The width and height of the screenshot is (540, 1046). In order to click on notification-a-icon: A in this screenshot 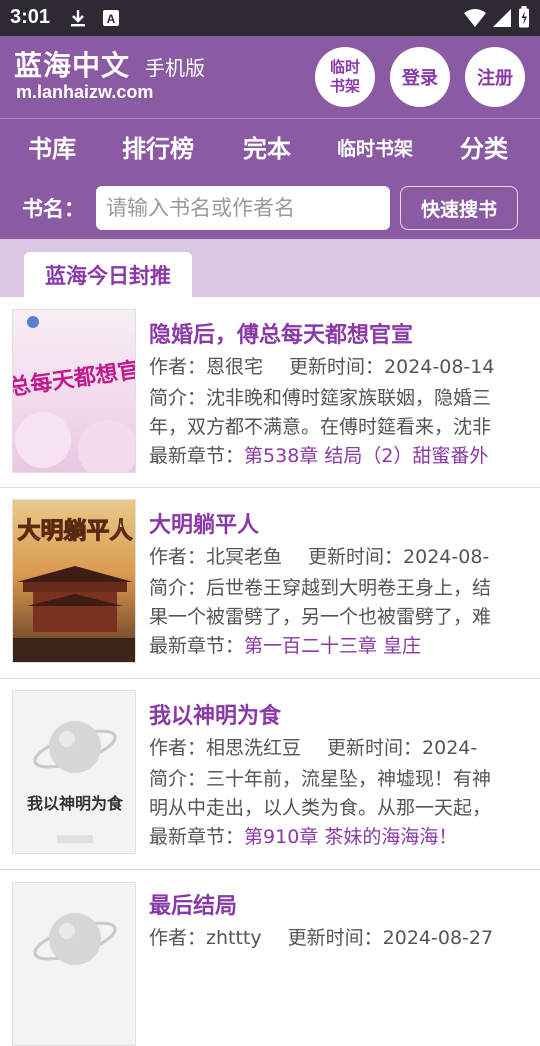, I will do `click(111, 18)`.